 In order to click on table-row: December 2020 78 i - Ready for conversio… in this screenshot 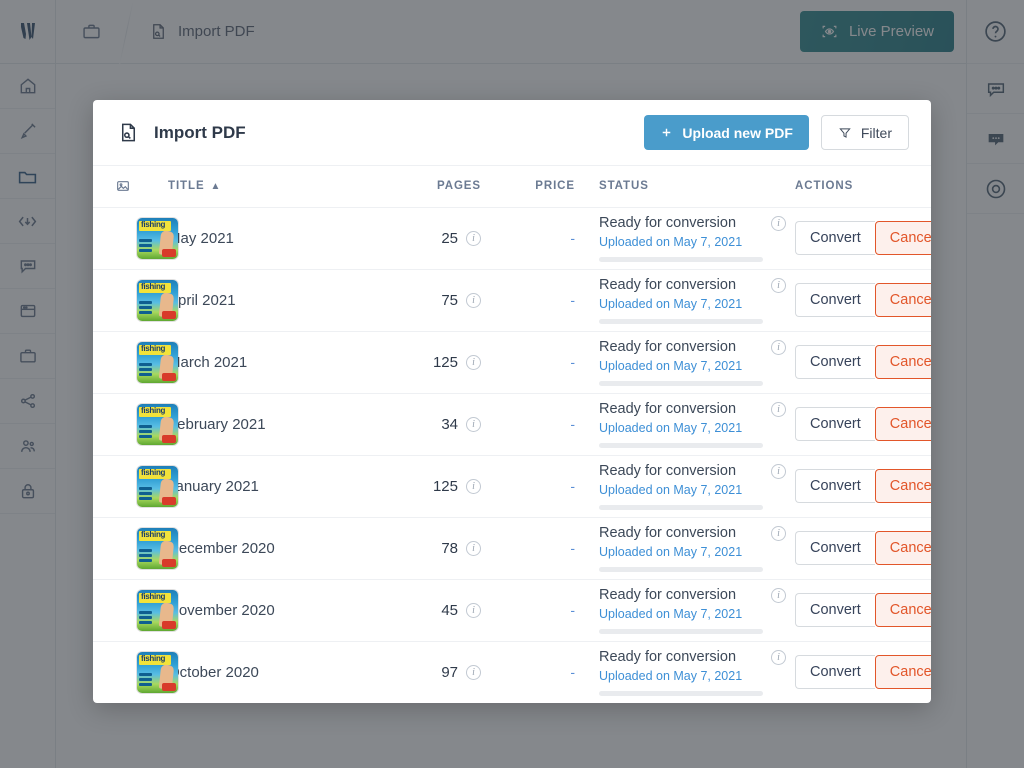, I will do `click(512, 548)`.